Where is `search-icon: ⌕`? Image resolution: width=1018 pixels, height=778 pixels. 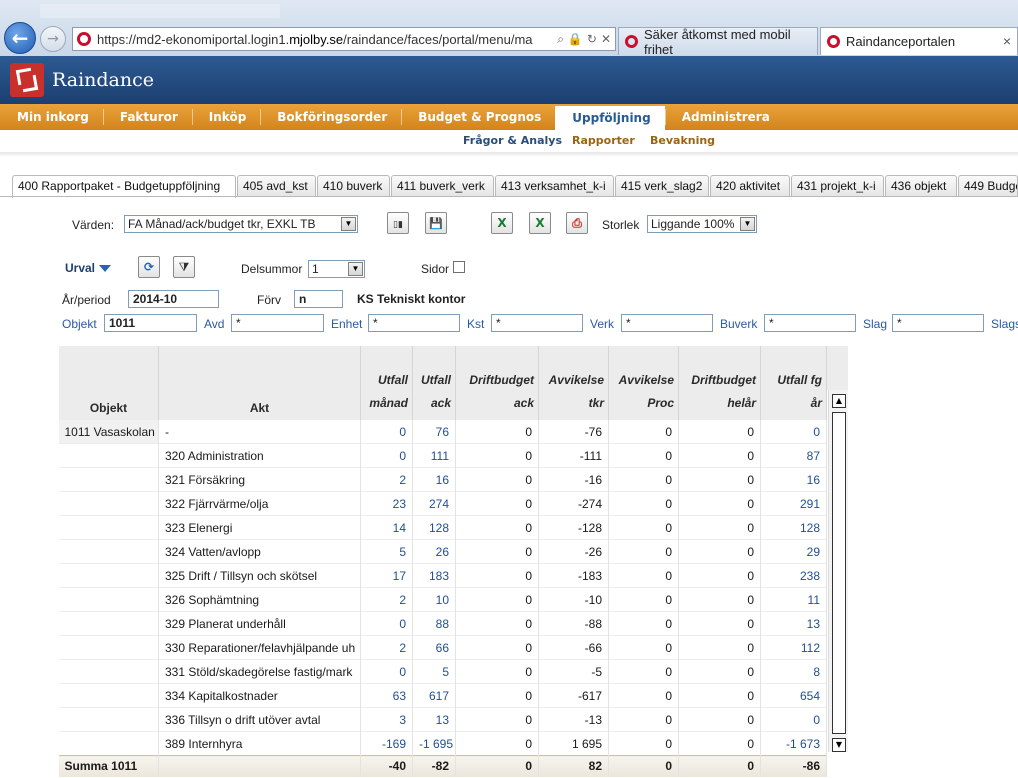 search-icon: ⌕ is located at coordinates (560, 39).